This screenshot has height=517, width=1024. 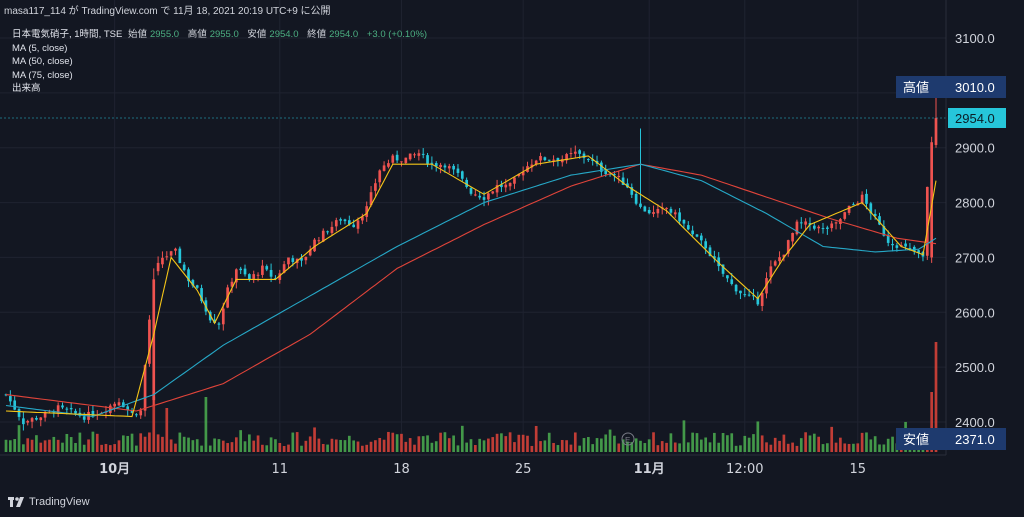 I want to click on price-tick-label: 2500.0, so click(x=975, y=367).